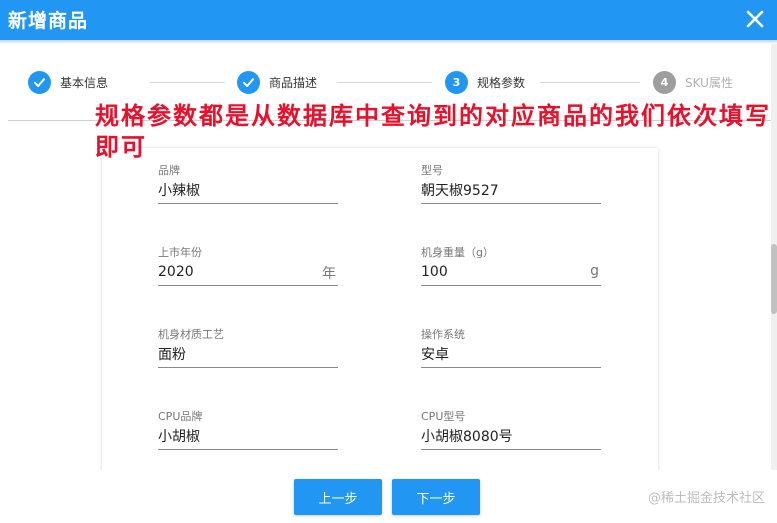 The height and width of the screenshot is (523, 777). What do you see at coordinates (709, 82) in the screenshot?
I see `step-label: SKU属性` at bounding box center [709, 82].